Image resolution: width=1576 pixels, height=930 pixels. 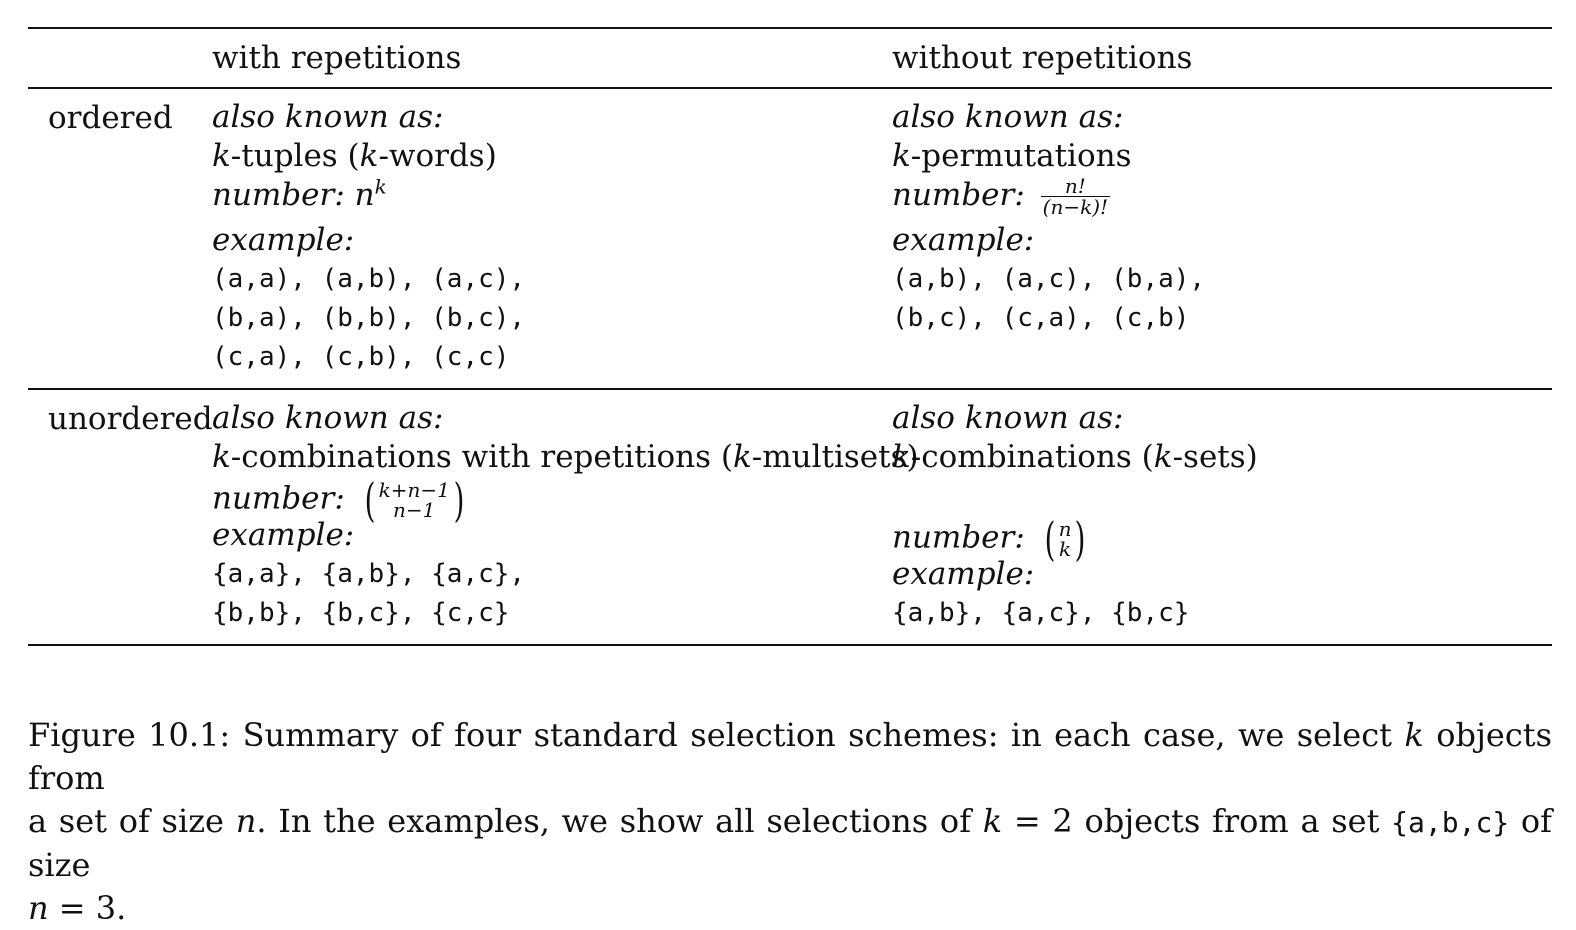 What do you see at coordinates (337, 58) in the screenshot?
I see `column-header-with-repetitions: with repetitions` at bounding box center [337, 58].